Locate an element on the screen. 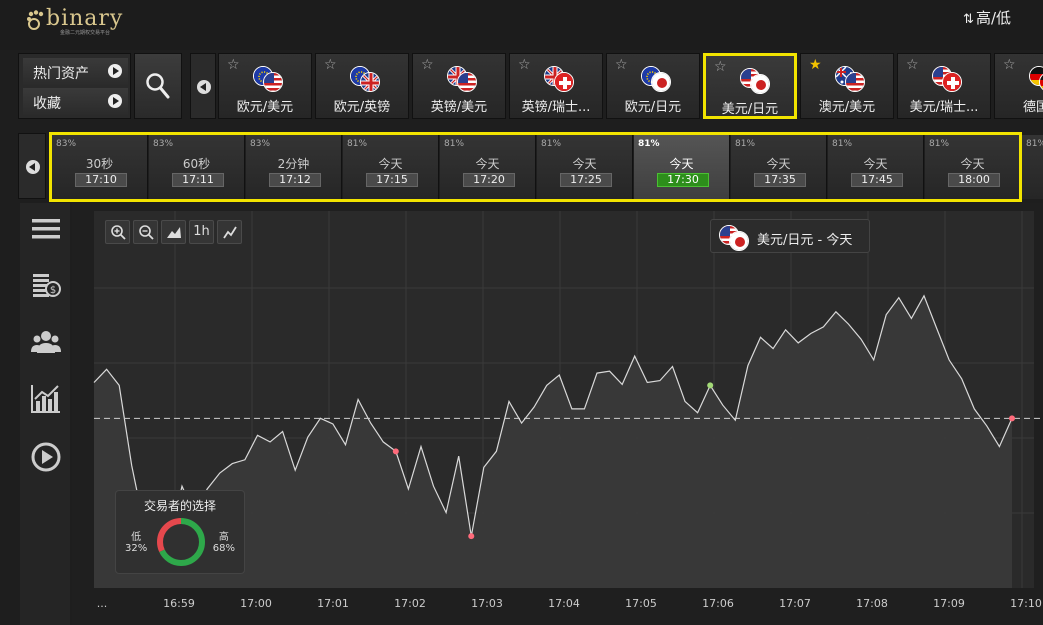 Image resolution: width=1043 pixels, height=625 pixels. zoom-out-button is located at coordinates (145, 232).